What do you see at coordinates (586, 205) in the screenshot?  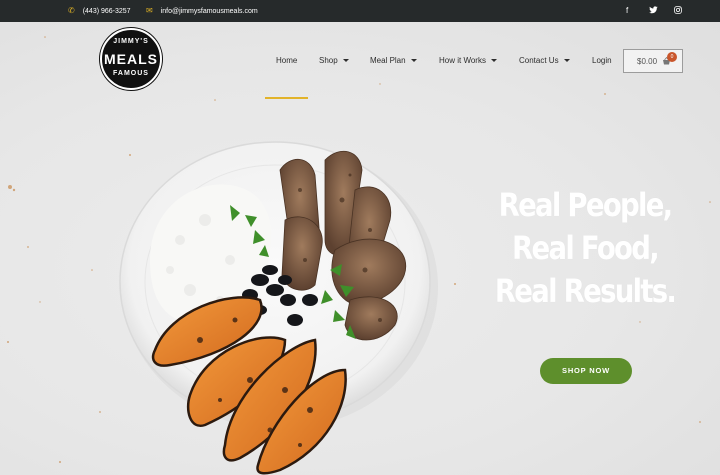 I see `headline-line-1: Real People,` at bounding box center [586, 205].